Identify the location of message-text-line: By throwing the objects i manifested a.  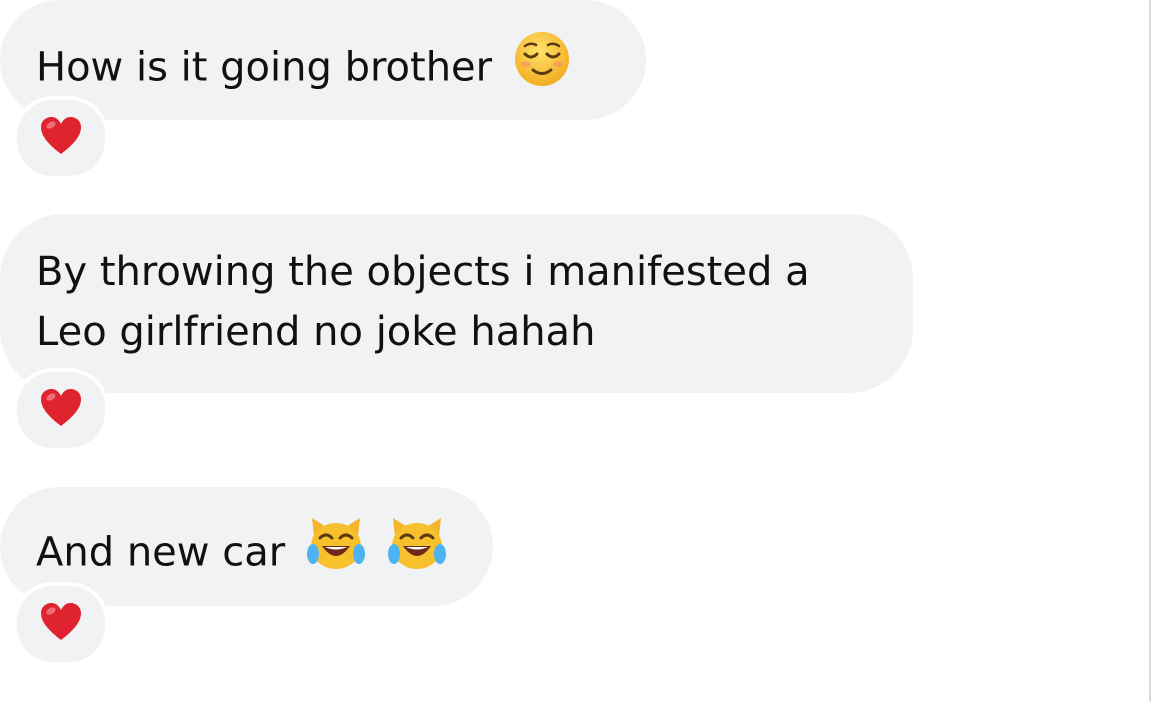
(423, 272).